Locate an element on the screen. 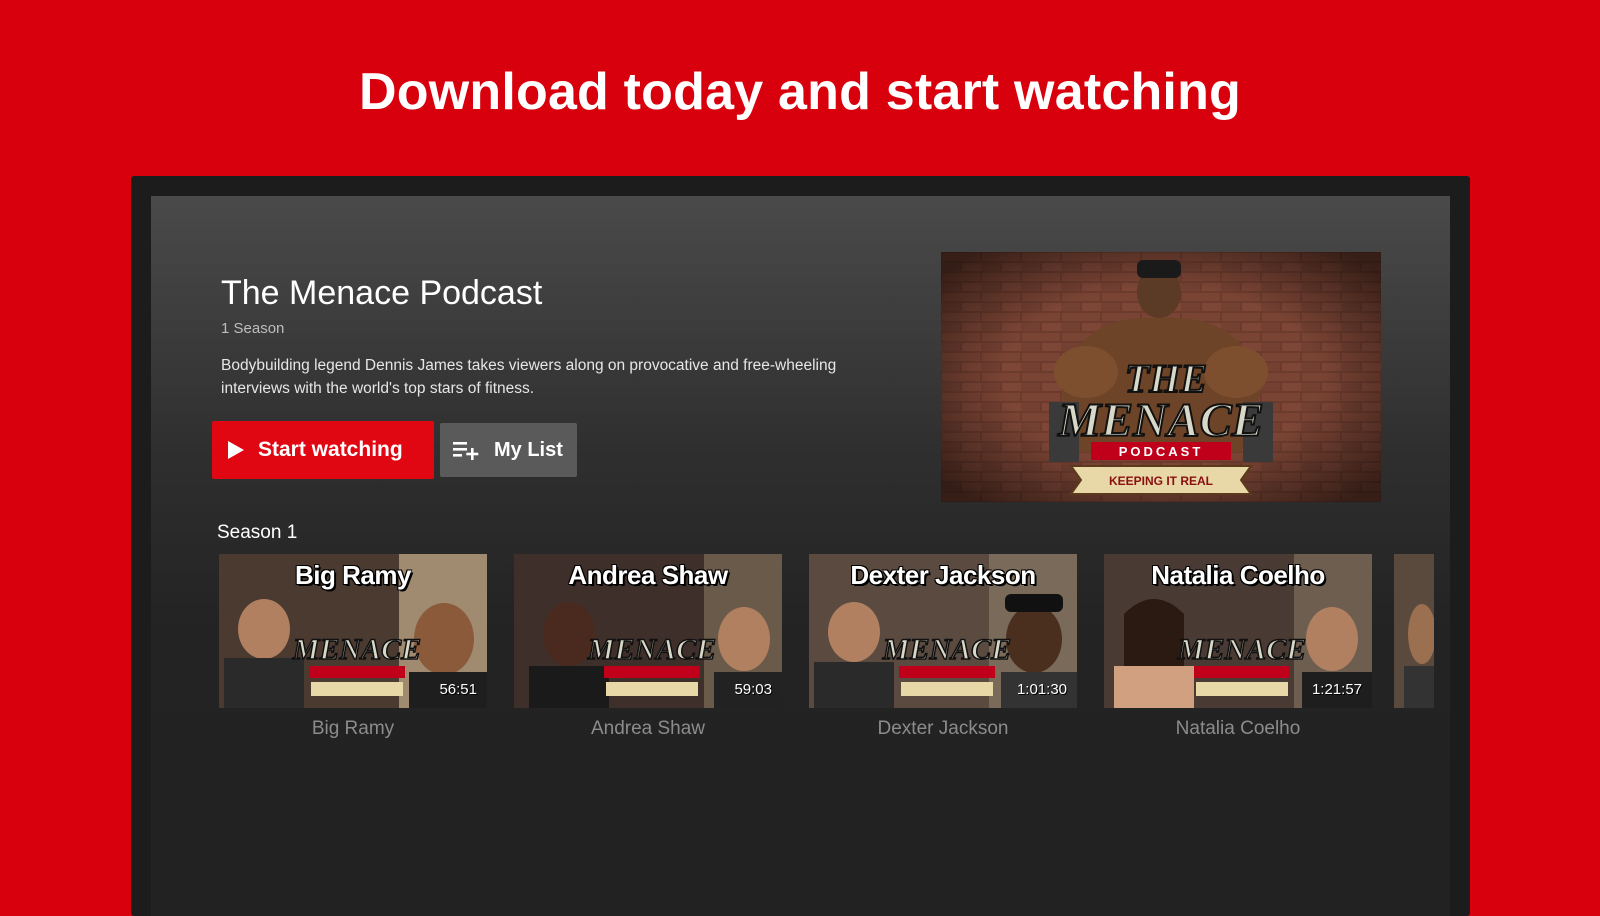  my-list-button: My List is located at coordinates (508, 450).